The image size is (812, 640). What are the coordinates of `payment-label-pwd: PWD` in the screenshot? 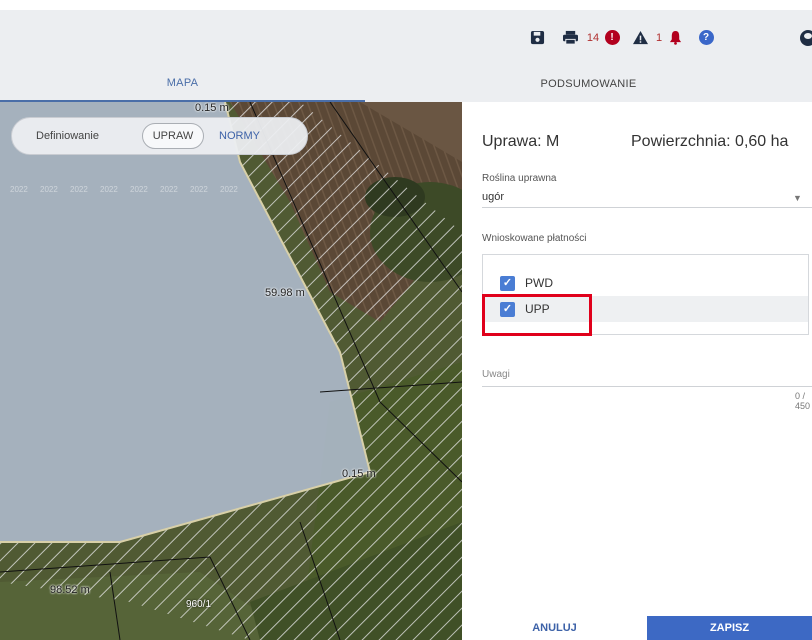 It's located at (539, 283).